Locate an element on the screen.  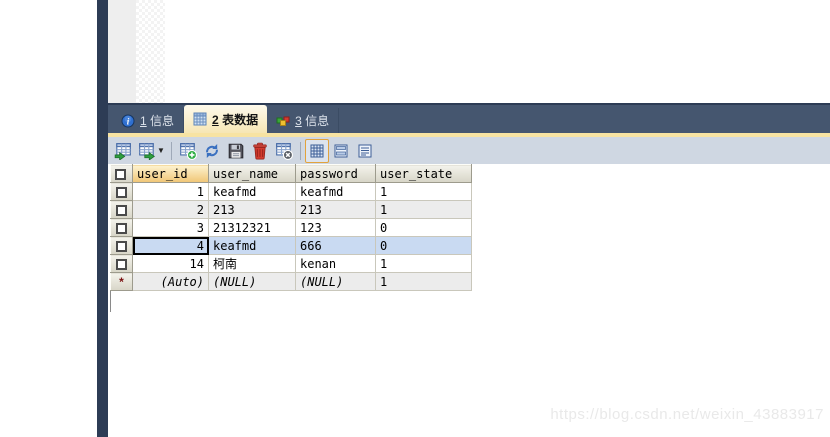
table-row: 2 213 213 1 is located at coordinates (291, 209).